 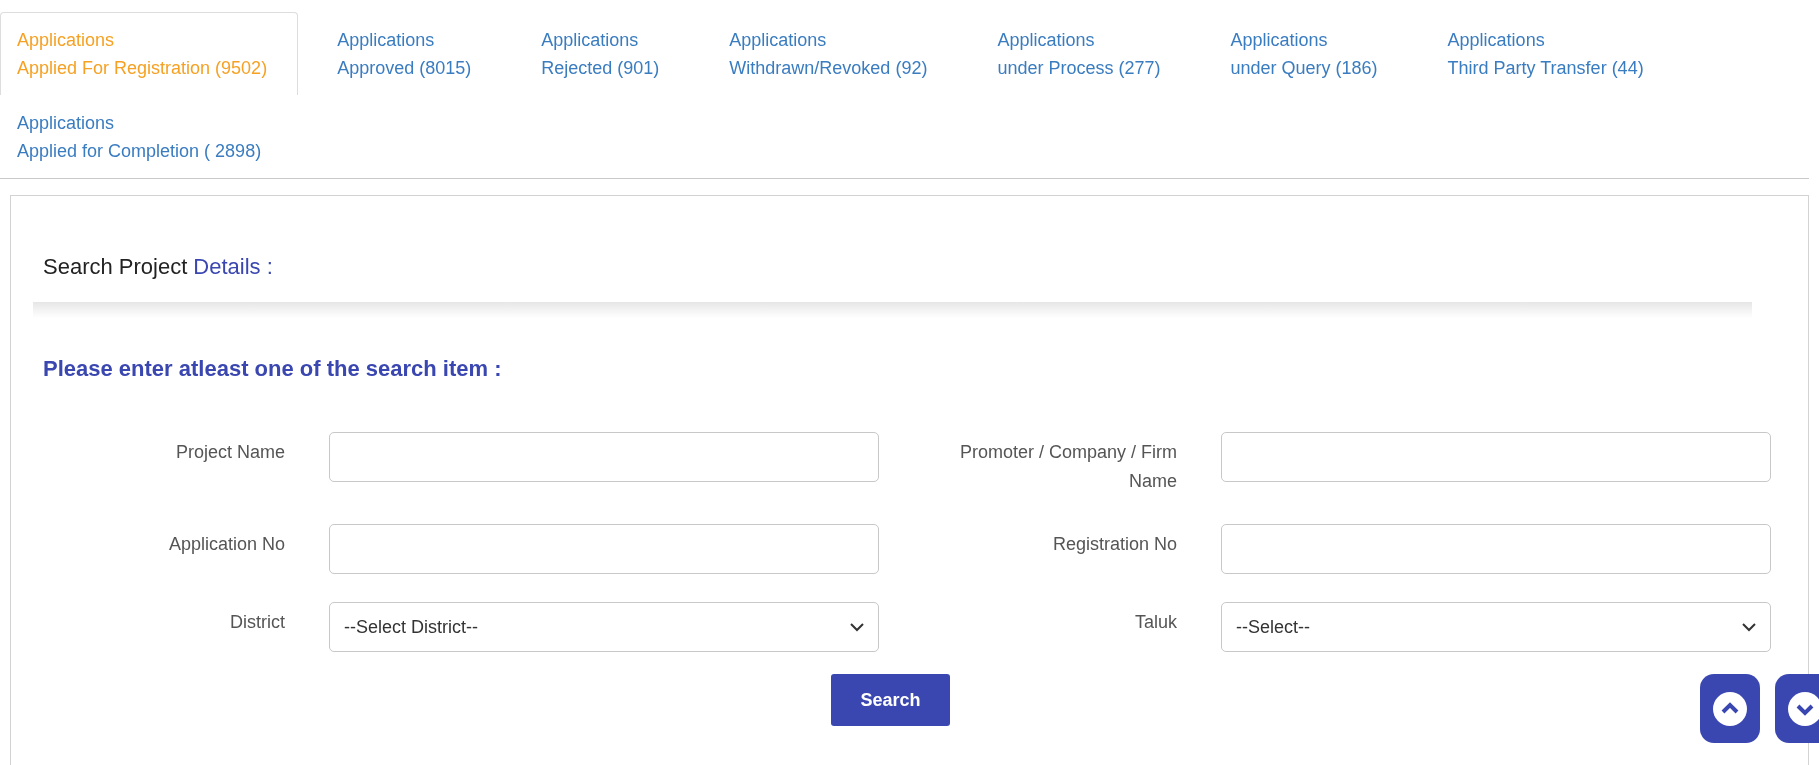 I want to click on dropdown: --Select District--, so click(x=604, y=627).